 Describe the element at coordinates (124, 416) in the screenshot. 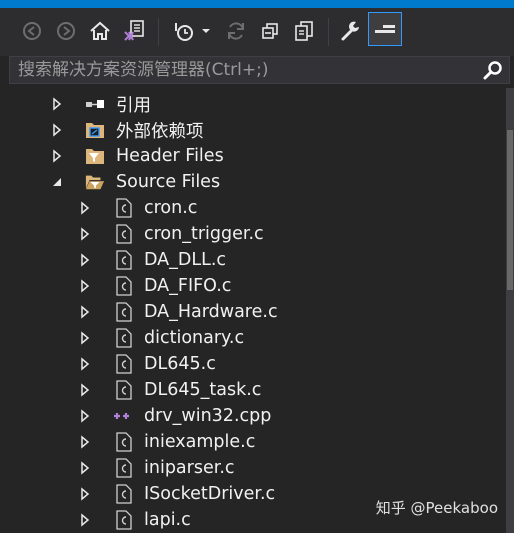

I see `cpp-file-icon` at that location.